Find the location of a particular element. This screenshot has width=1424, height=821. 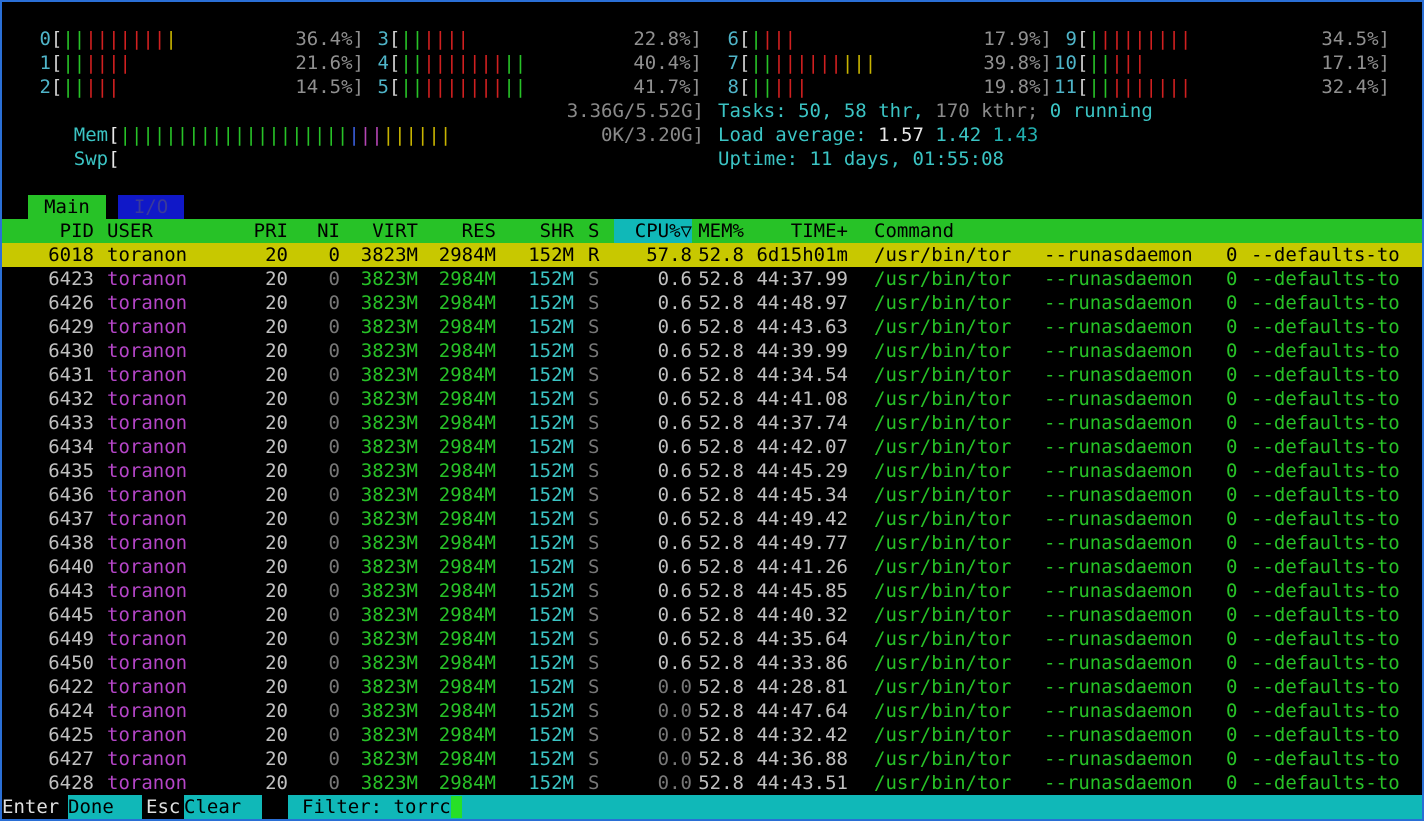

key-esc: Esc is located at coordinates (163, 807).